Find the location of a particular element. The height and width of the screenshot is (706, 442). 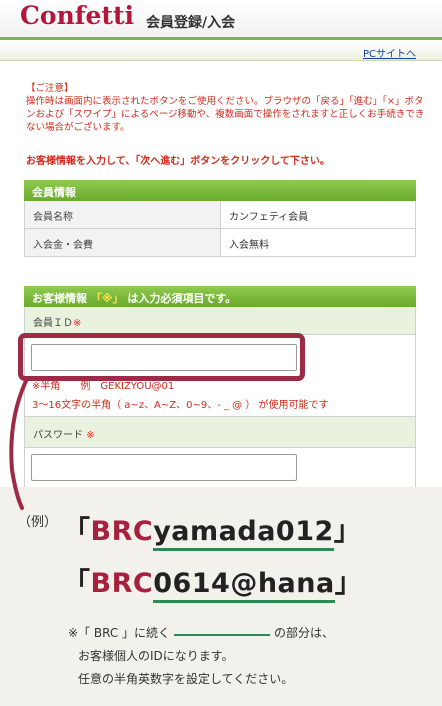

pc-site-bar: PCサイトへ is located at coordinates (221, 52).